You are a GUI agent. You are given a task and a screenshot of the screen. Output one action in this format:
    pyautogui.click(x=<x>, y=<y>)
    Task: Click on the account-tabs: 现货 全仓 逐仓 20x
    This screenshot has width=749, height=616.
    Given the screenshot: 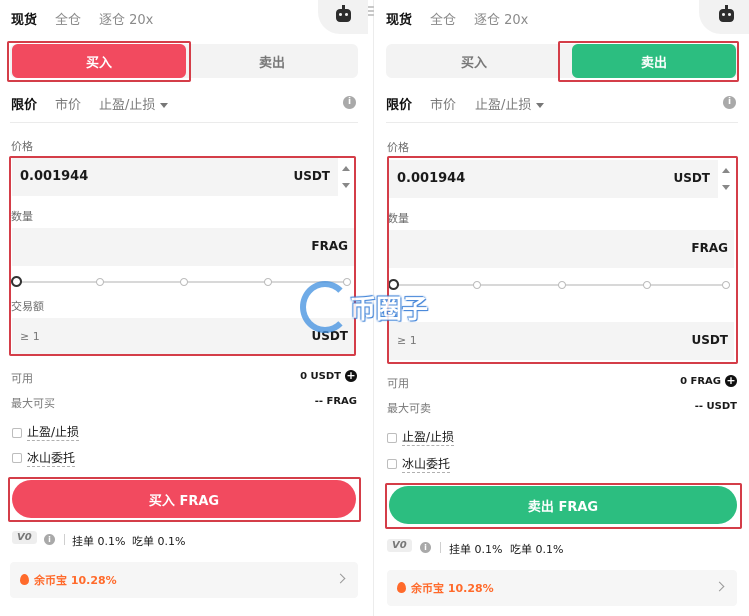 What is the action you would take?
    pyautogui.click(x=562, y=18)
    